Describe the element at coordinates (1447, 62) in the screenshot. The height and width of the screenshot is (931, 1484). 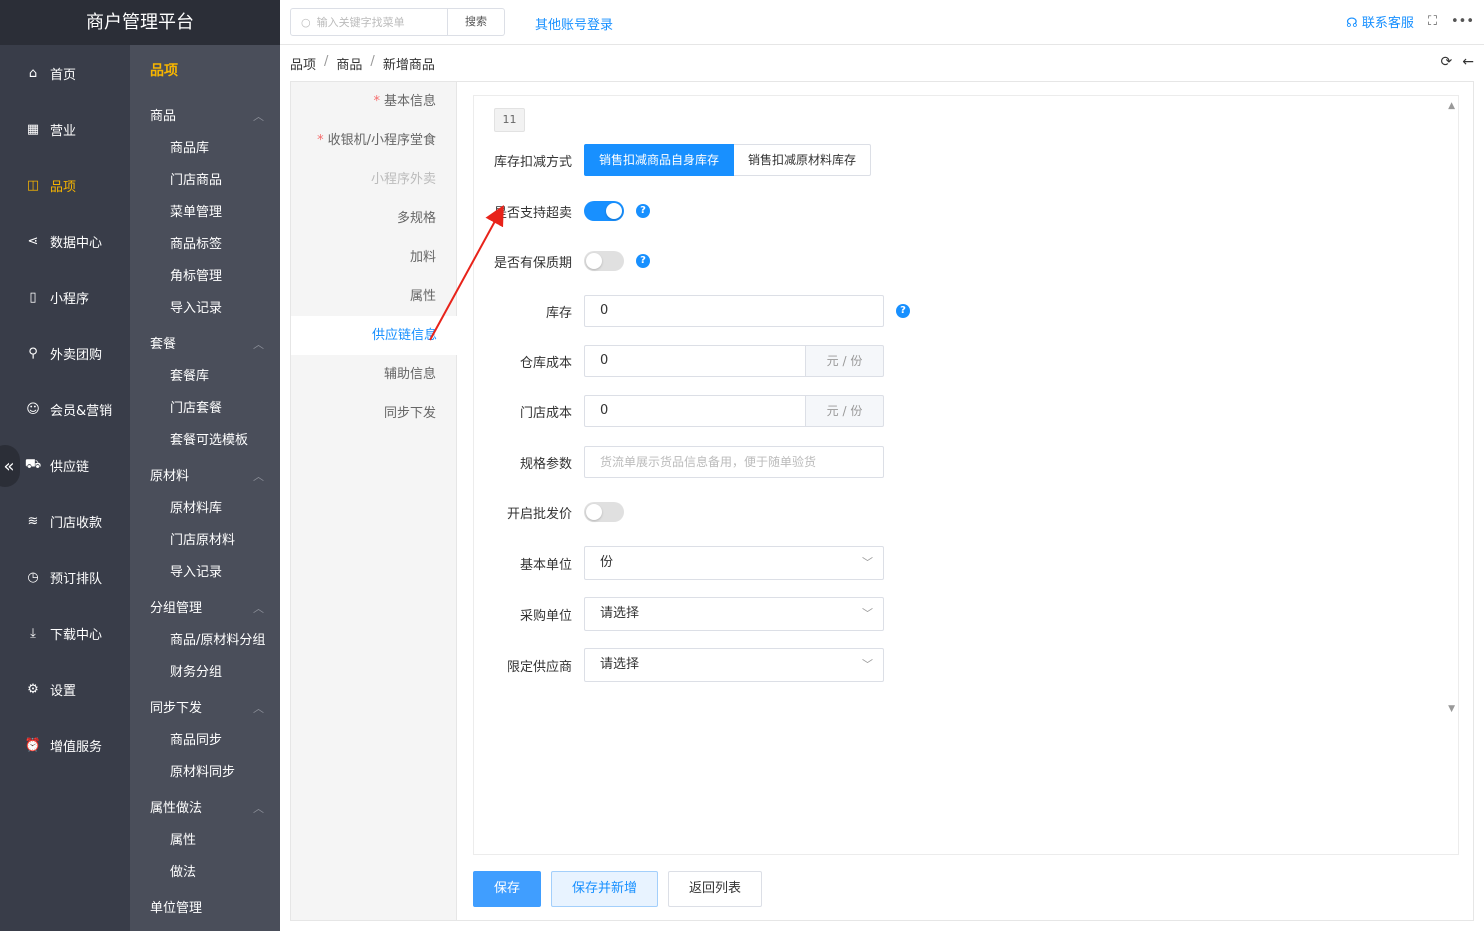
I see `refresh-icon: ⟳` at that location.